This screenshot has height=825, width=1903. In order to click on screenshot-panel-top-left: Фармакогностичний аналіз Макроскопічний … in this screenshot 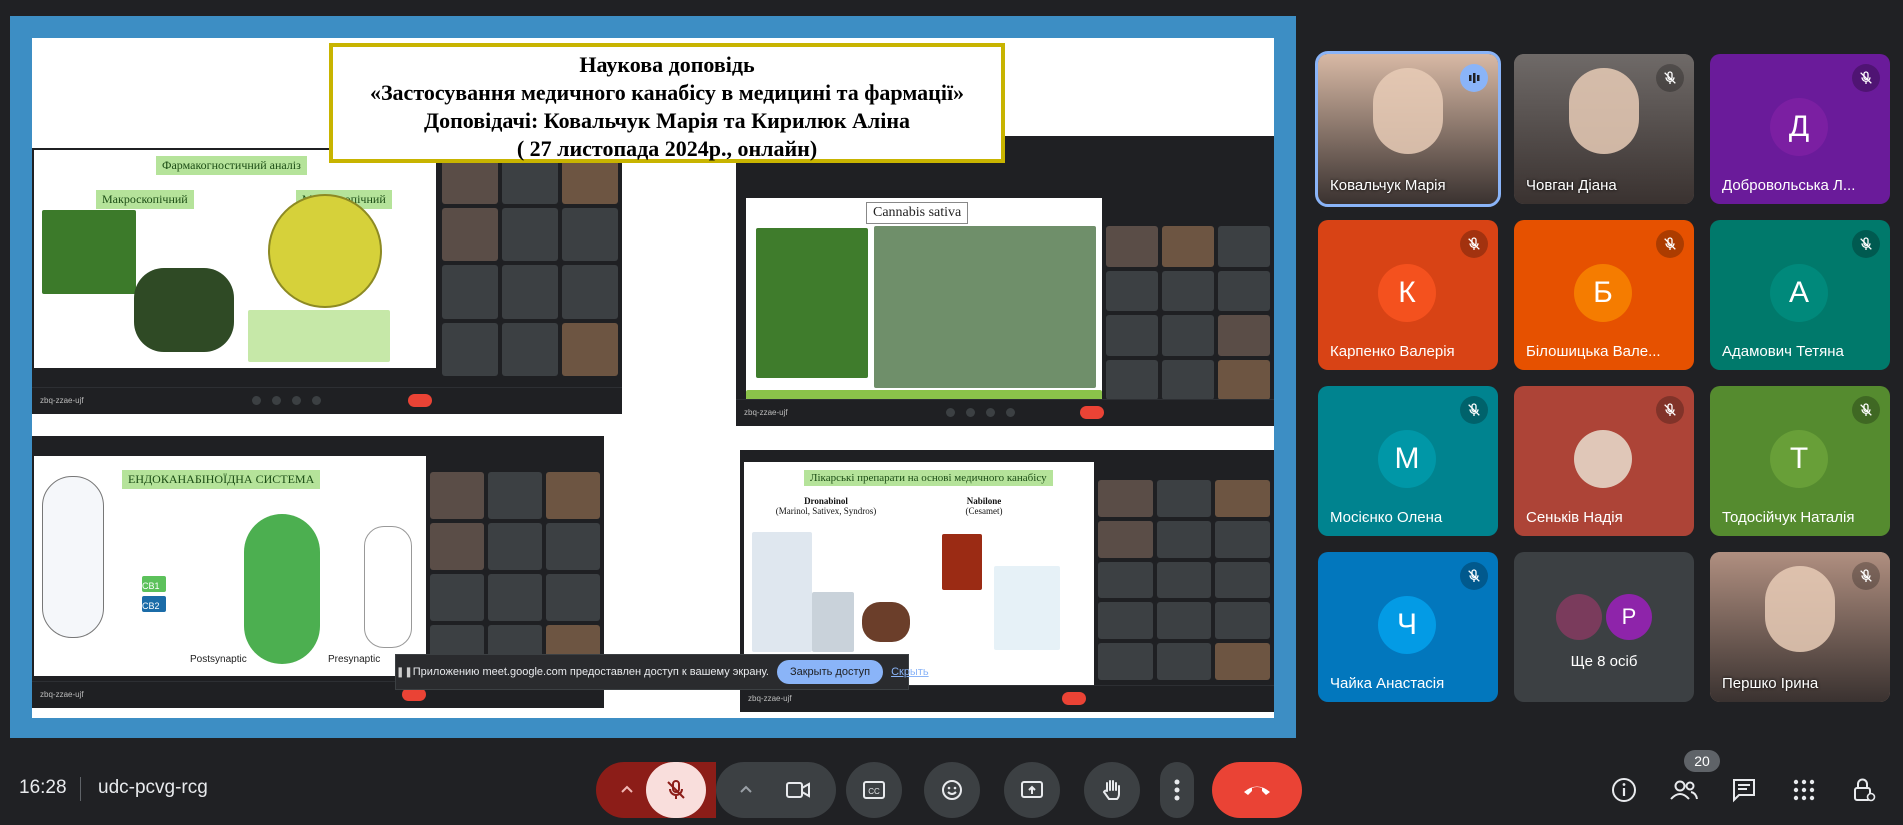, I will do `click(327, 281)`.